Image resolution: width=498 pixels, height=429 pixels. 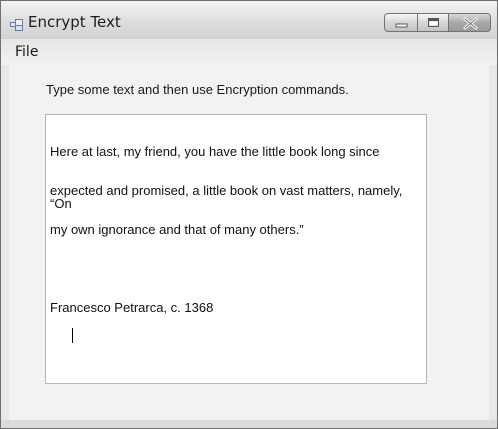 I want to click on title-bar: Encrypt Text, so click(x=249, y=20).